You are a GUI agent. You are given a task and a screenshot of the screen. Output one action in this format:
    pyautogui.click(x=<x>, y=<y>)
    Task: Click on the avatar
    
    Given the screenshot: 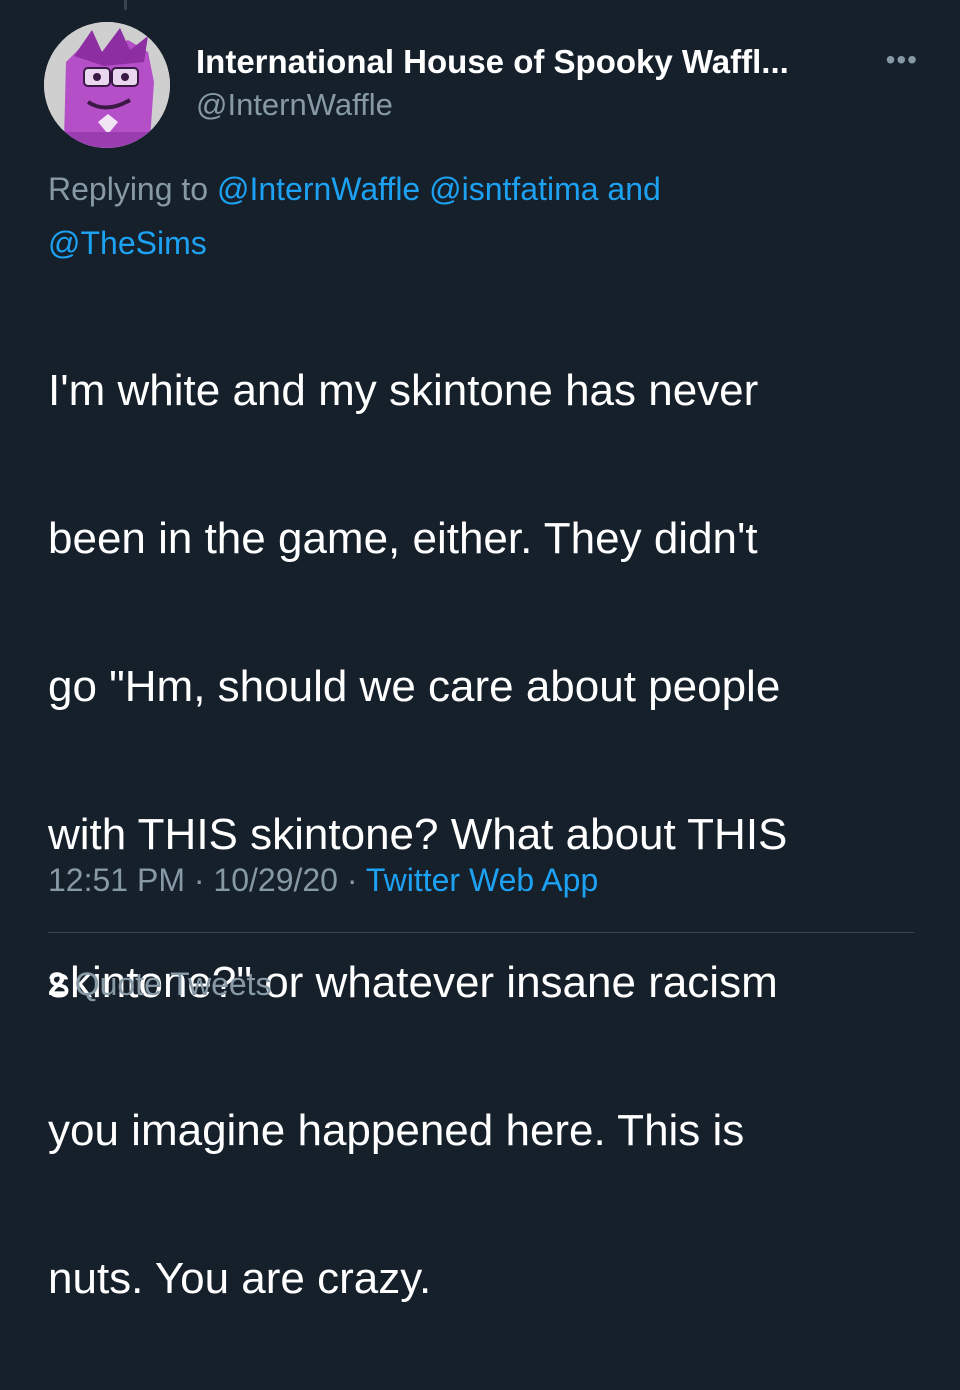 What is the action you would take?
    pyautogui.click(x=107, y=85)
    